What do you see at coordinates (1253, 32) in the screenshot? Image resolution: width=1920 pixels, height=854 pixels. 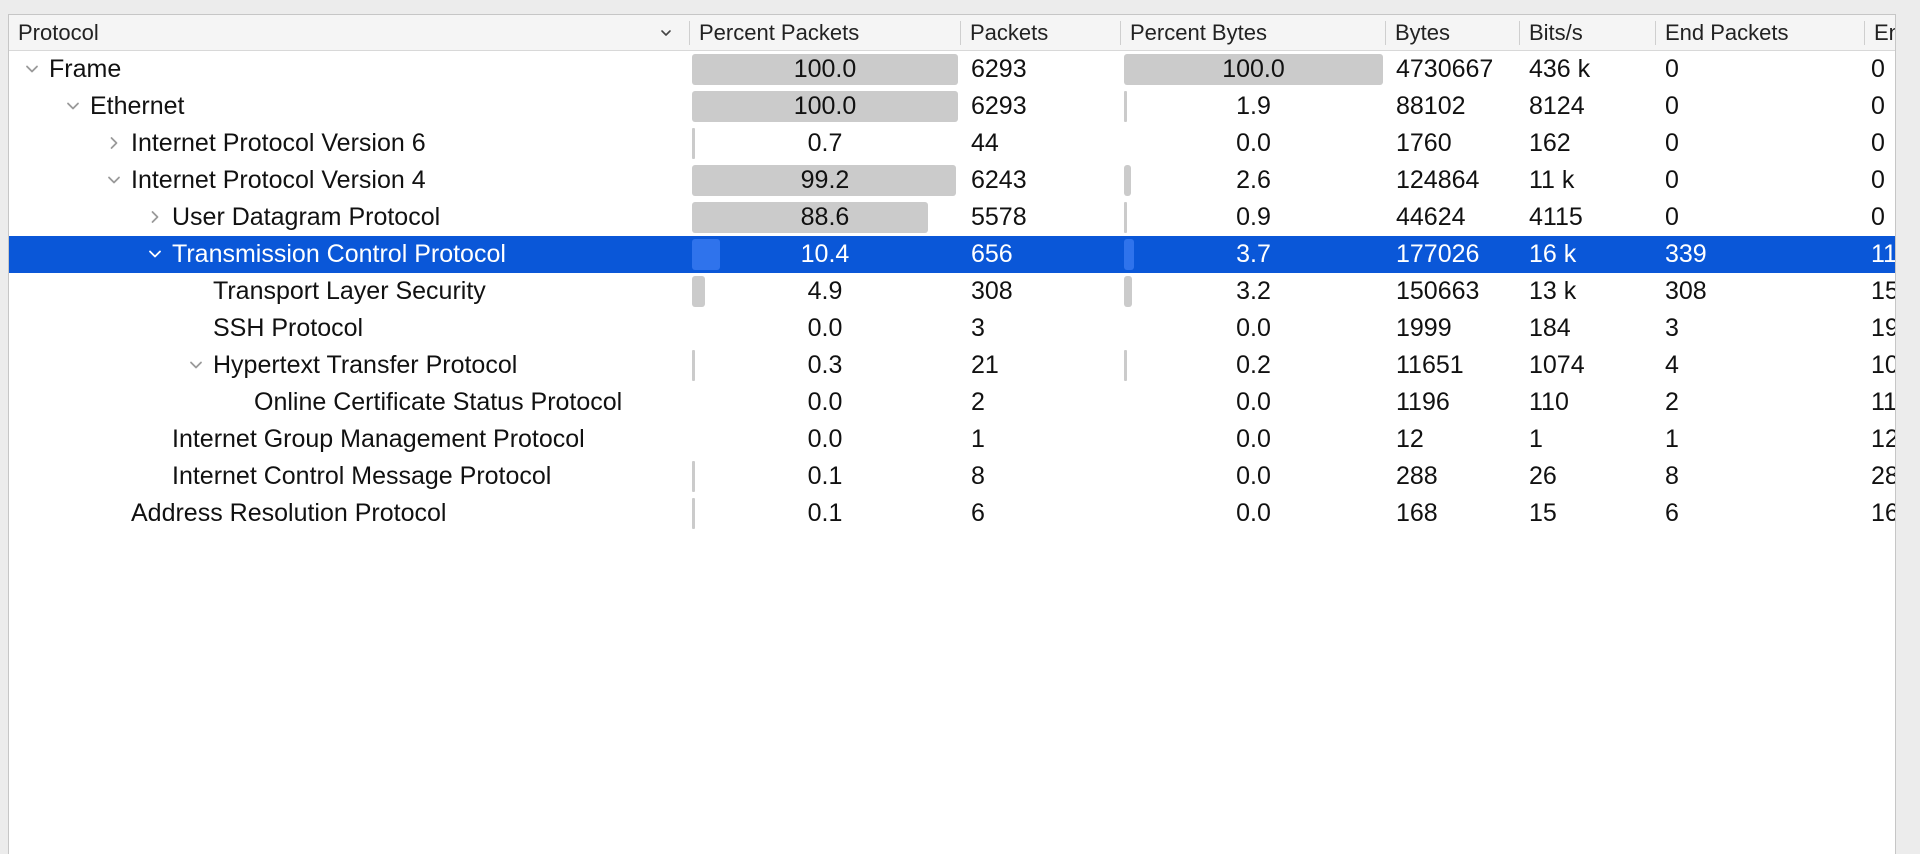 I see `column-header-percent-bytes: Percent Bytes` at bounding box center [1253, 32].